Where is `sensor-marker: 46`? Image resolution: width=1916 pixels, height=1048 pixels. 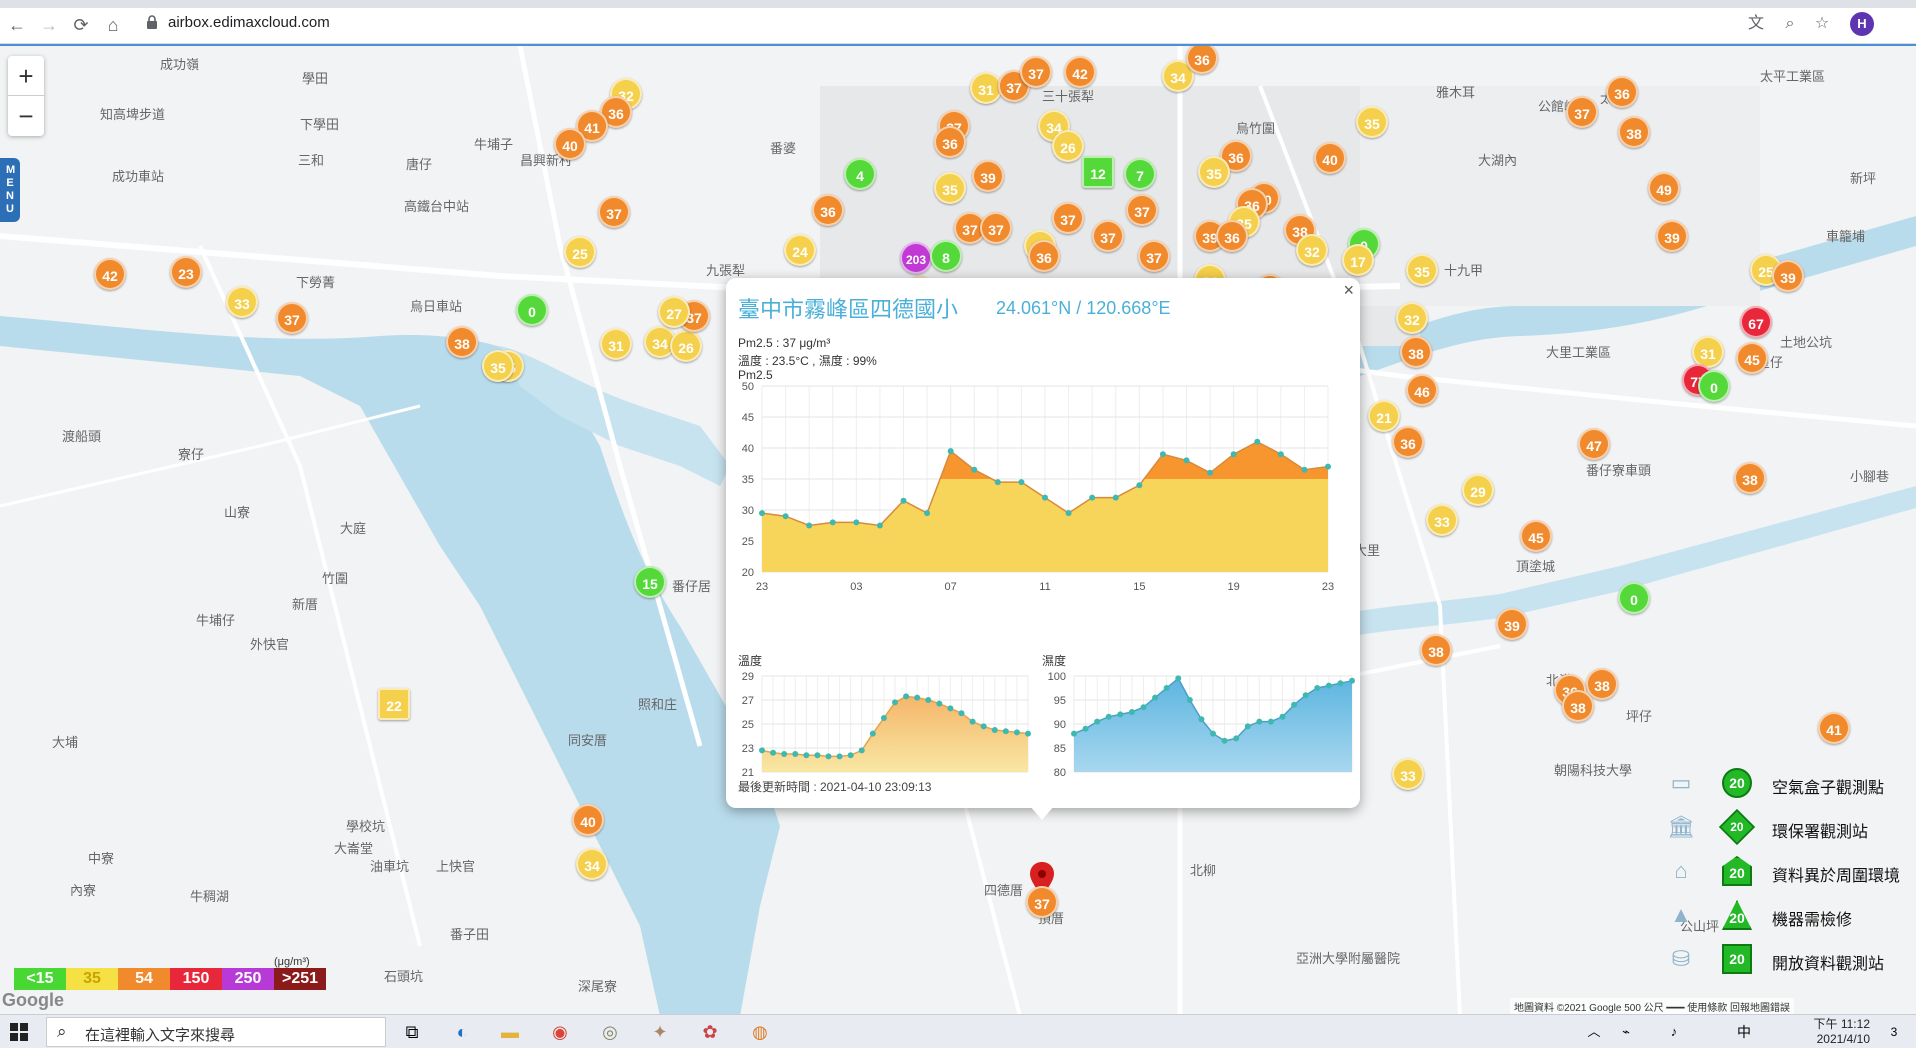 sensor-marker: 46 is located at coordinates (1422, 390).